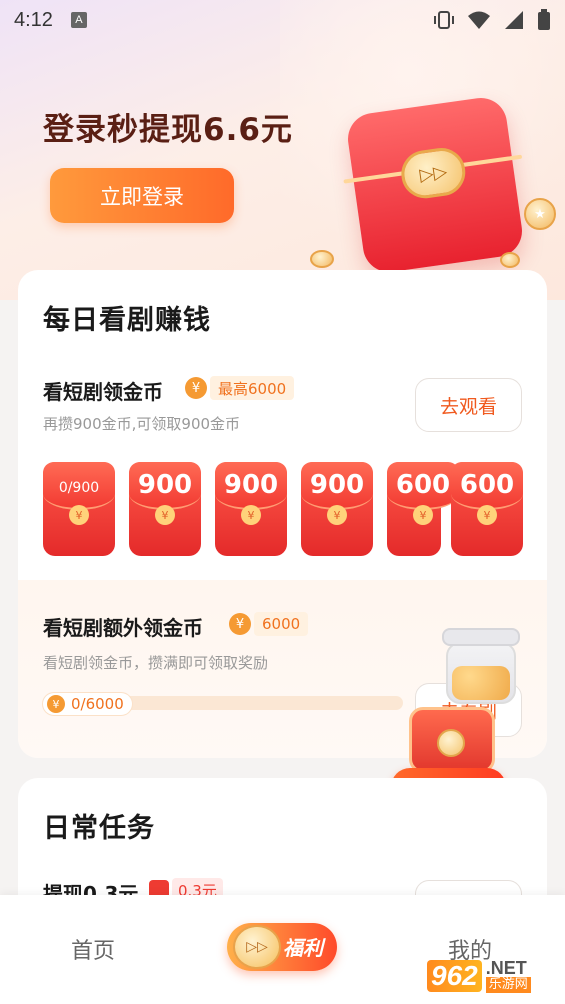 Image resolution: width=565 pixels, height=1004 pixels. Describe the element at coordinates (93, 949) in the screenshot. I see `tab-home: 首页` at that location.